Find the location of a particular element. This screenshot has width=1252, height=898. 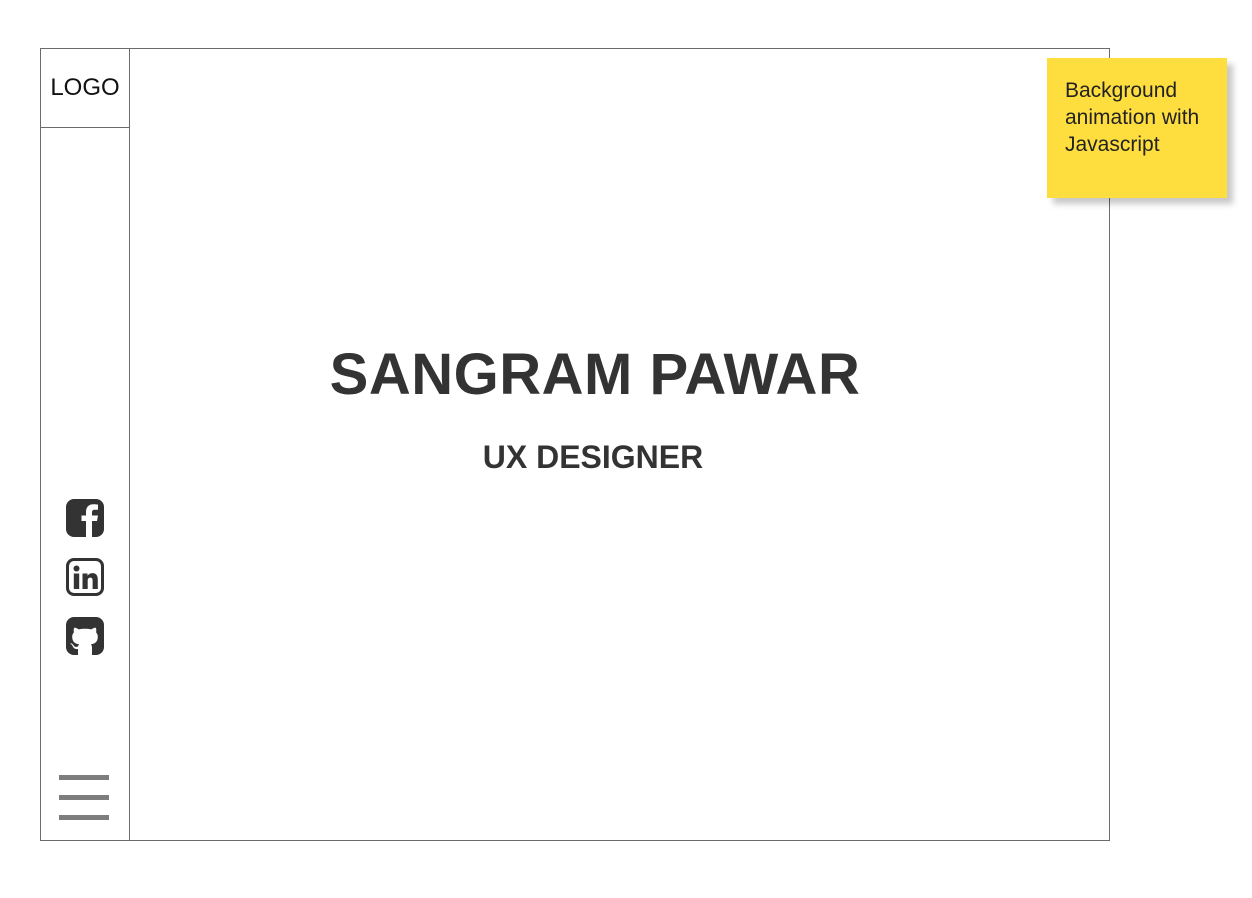

facebook-icon is located at coordinates (85, 518).